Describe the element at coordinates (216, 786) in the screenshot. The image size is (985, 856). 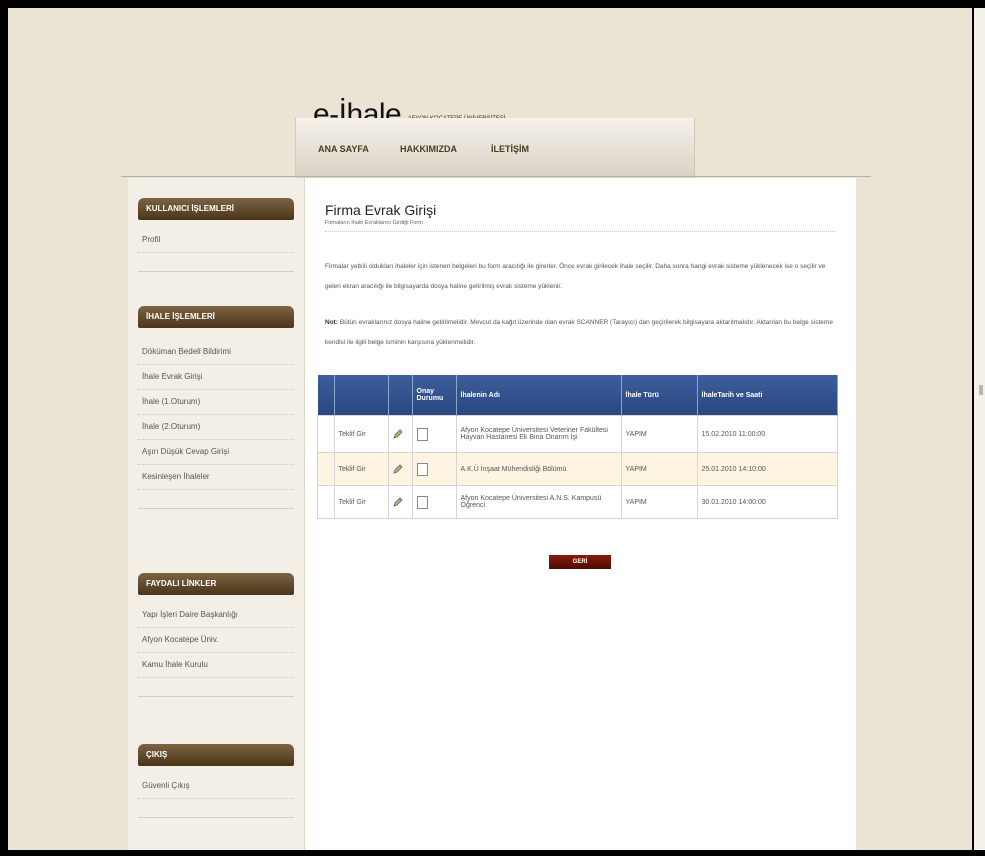
I see `sidebar-item-safe-exit: Güvenli Çıkış` at that location.